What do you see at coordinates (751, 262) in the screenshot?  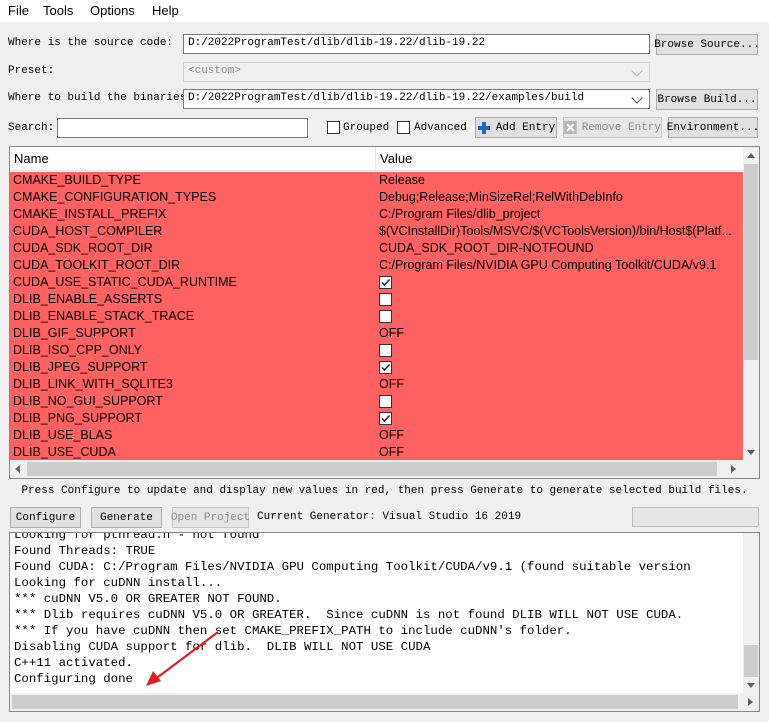 I see `scroll-thumb` at bounding box center [751, 262].